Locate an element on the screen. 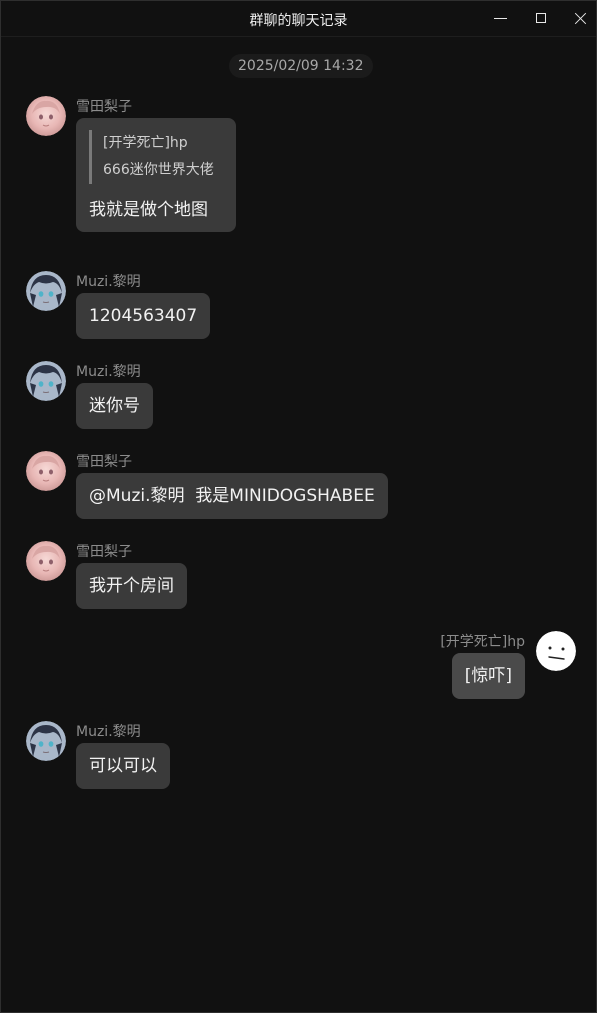 The image size is (597, 1013). message-bubble: [开学死亡]hp 666迷你世界大佬 我就是做个地图 is located at coordinates (156, 175).